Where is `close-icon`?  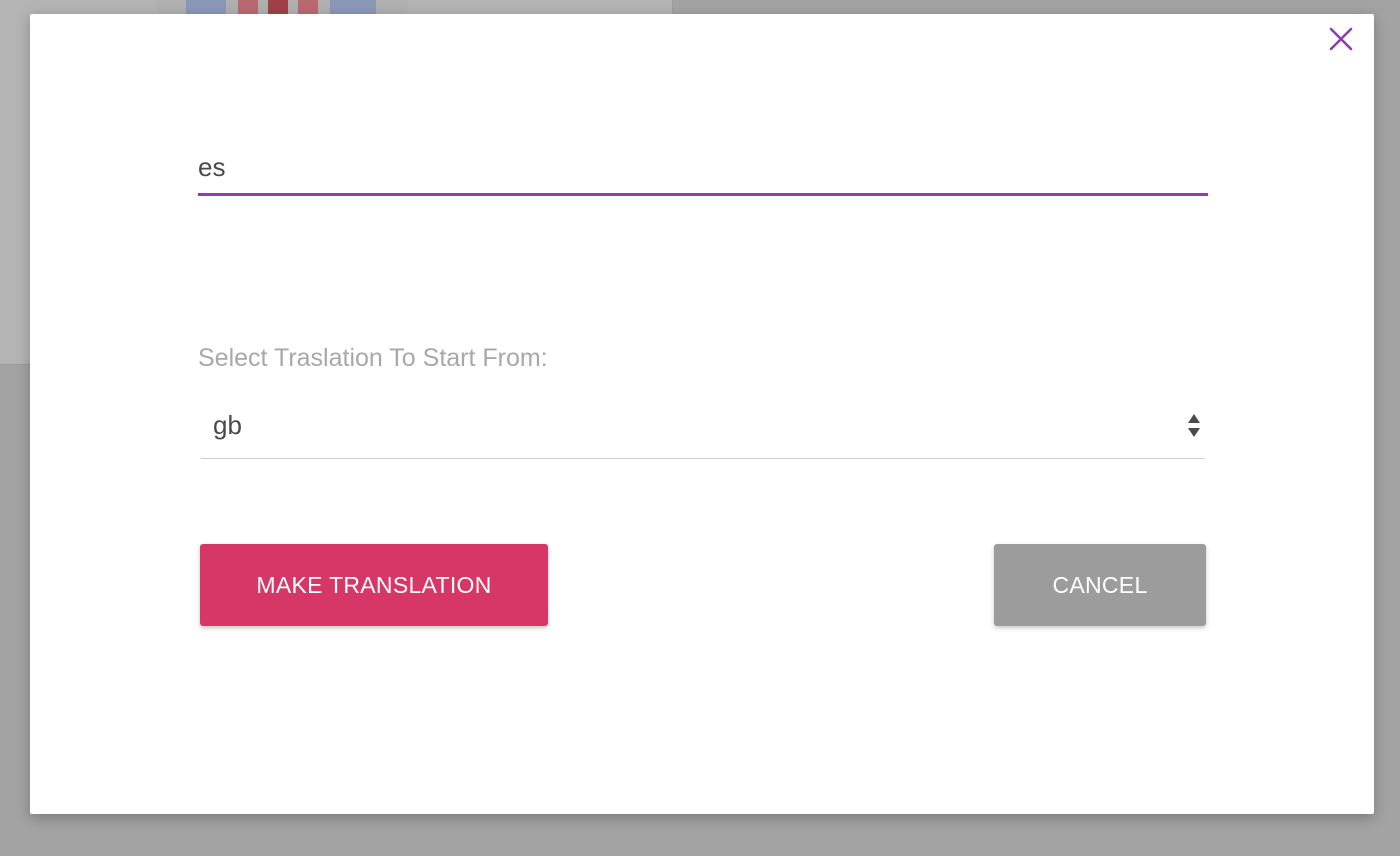 close-icon is located at coordinates (1341, 39).